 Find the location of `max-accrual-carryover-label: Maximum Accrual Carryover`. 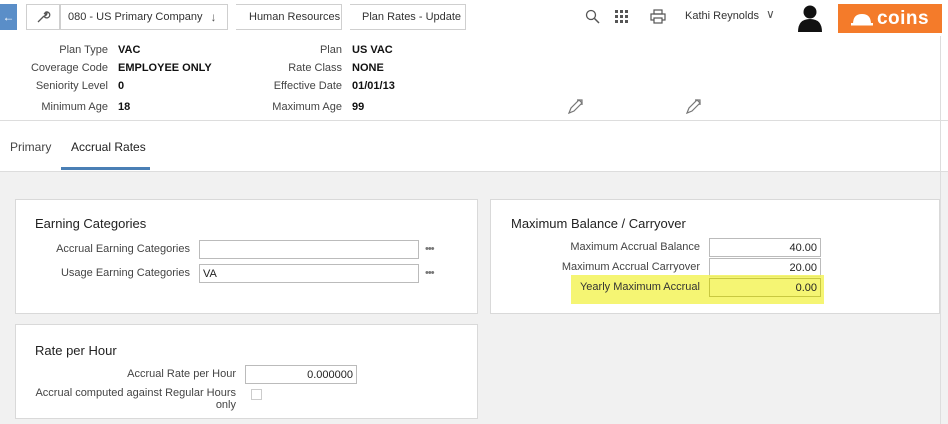

max-accrual-carryover-label: Maximum Accrual Carryover is located at coordinates (630, 267).